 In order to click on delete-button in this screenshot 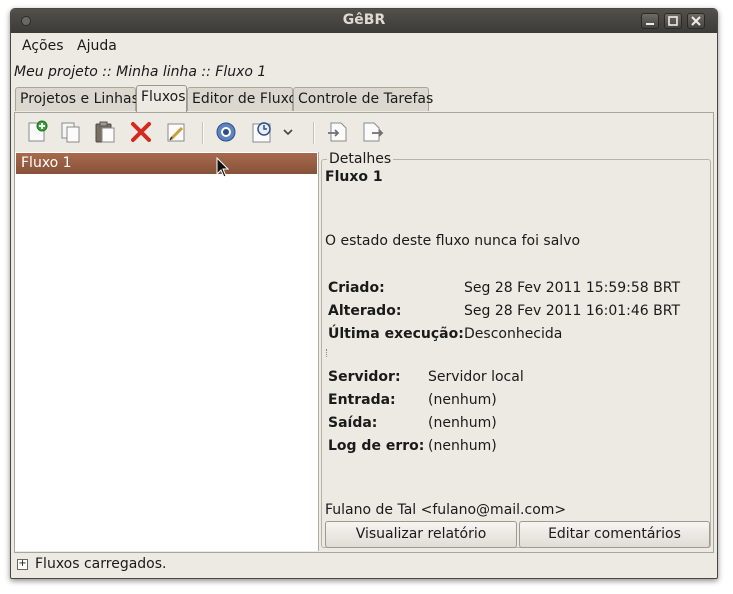, I will do `click(141, 132)`.